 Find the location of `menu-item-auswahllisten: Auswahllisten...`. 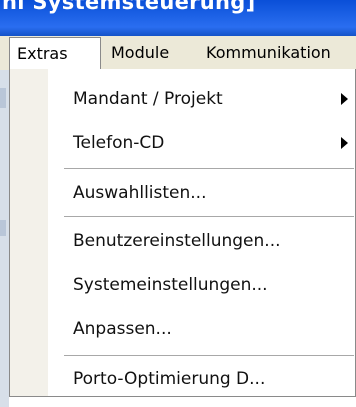

menu-item-auswahllisten: Auswahllisten... is located at coordinates (214, 193).